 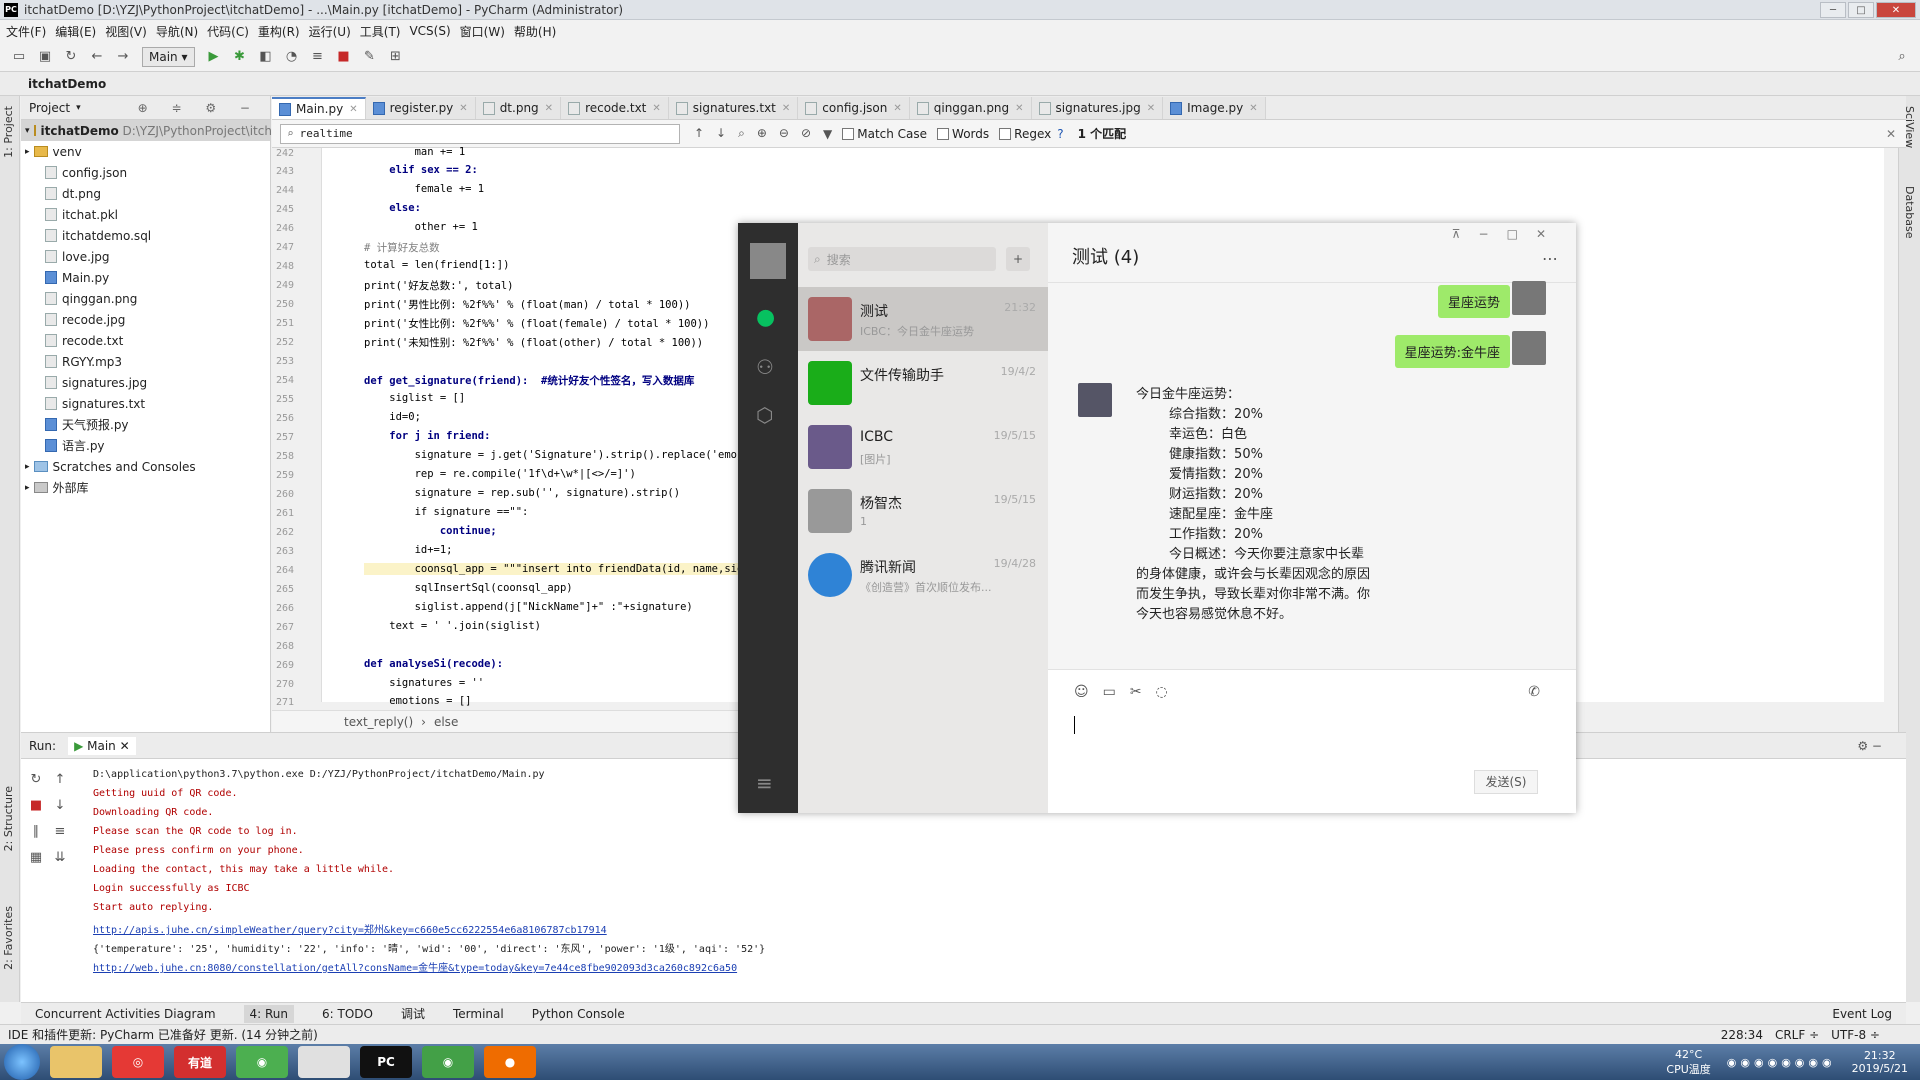 I want to click on forward-icon: →, so click(x=123, y=57).